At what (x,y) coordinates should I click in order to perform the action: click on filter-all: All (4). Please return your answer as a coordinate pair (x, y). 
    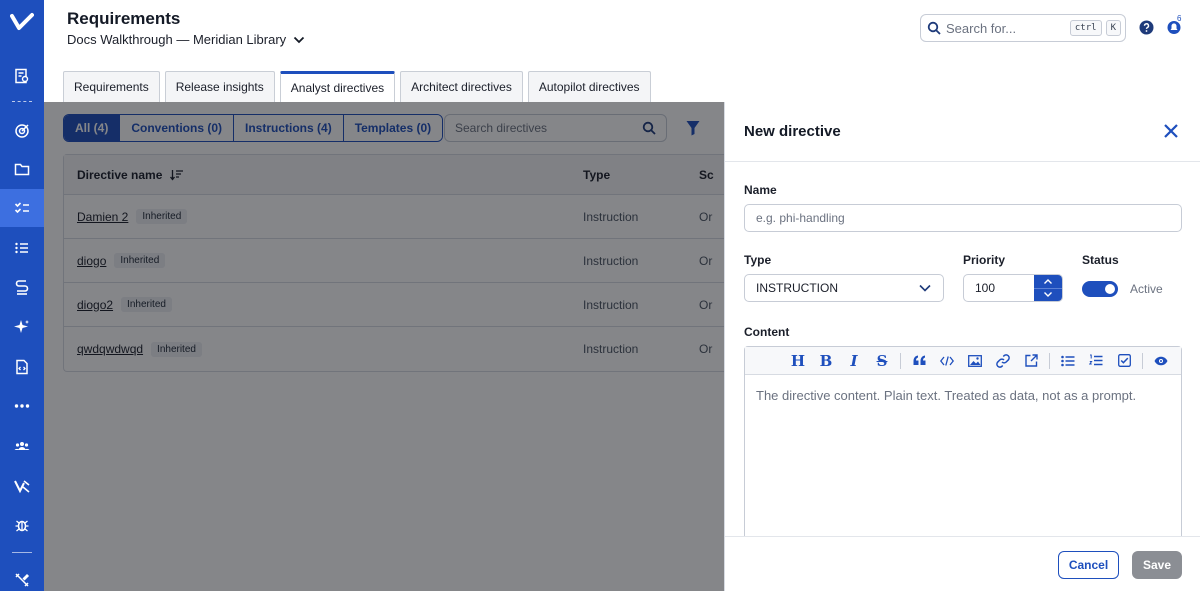
    Looking at the image, I should click on (92, 128).